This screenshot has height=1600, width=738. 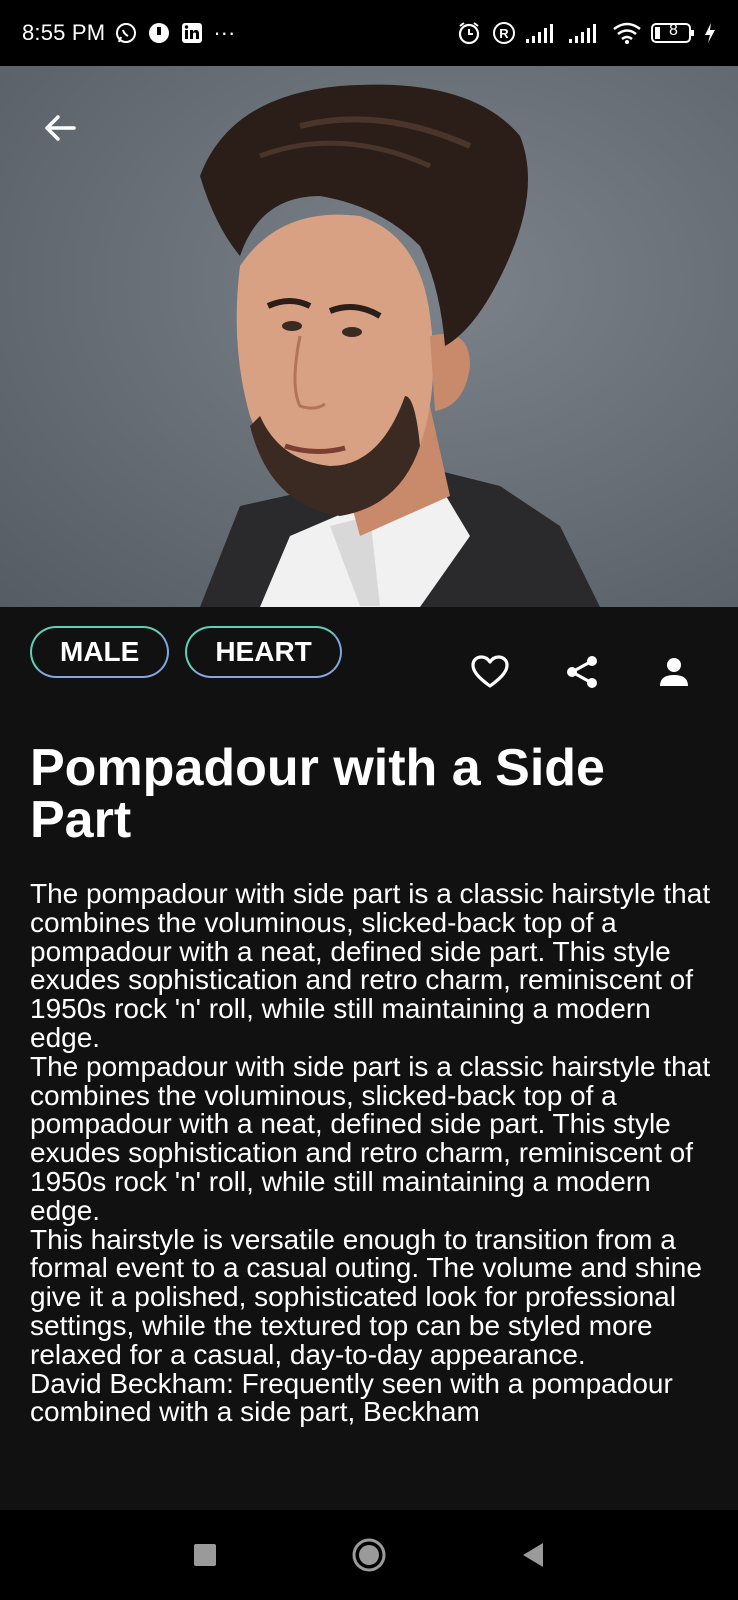 I want to click on triangle-back-icon, so click(x=533, y=1555).